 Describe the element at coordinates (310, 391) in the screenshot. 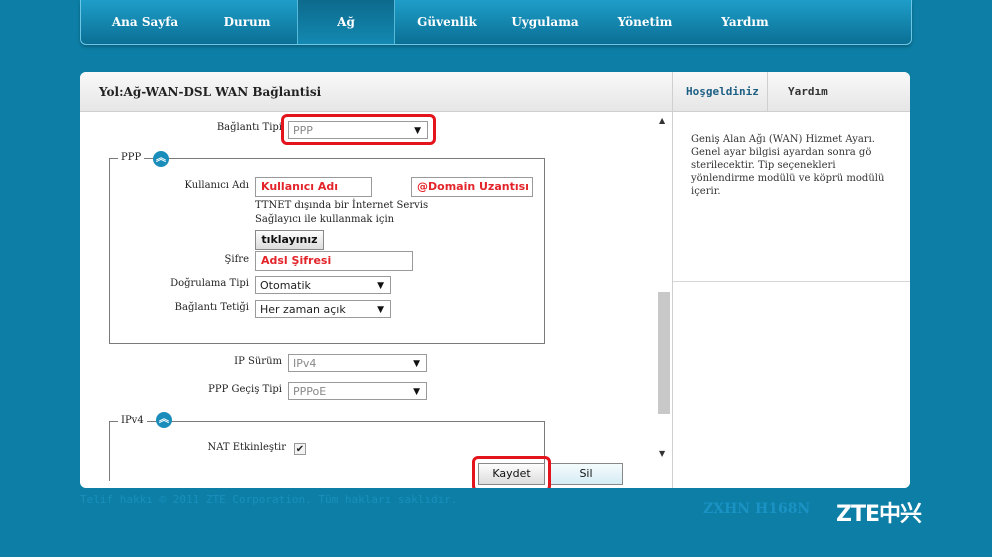

I see `ppp-pass-value: PPPoE` at that location.